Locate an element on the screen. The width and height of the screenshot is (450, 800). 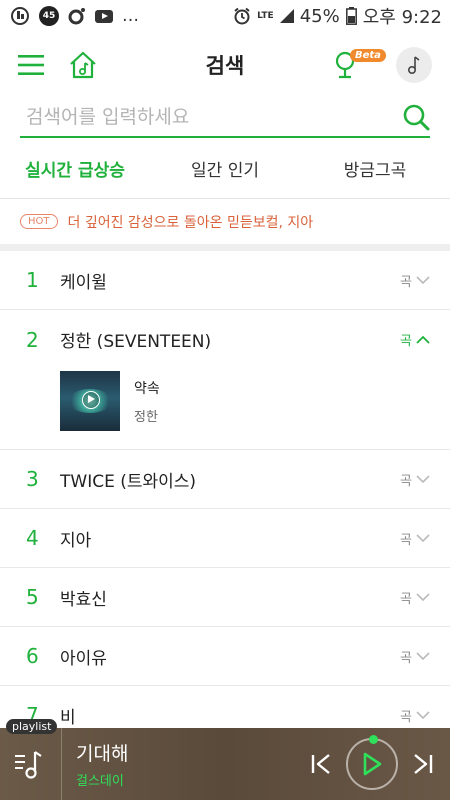
battery-icon is located at coordinates (351, 16).